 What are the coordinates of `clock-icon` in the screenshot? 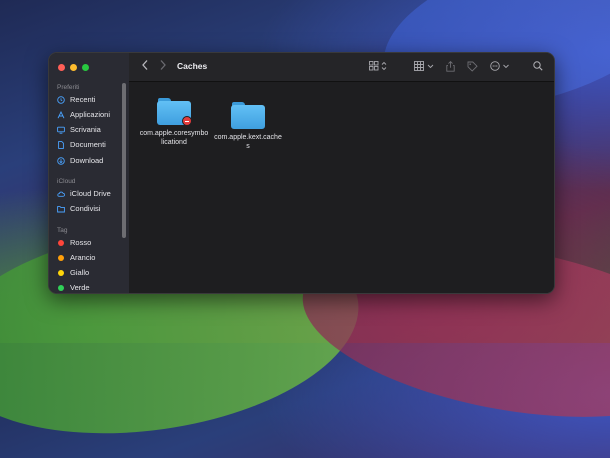 It's located at (61, 99).